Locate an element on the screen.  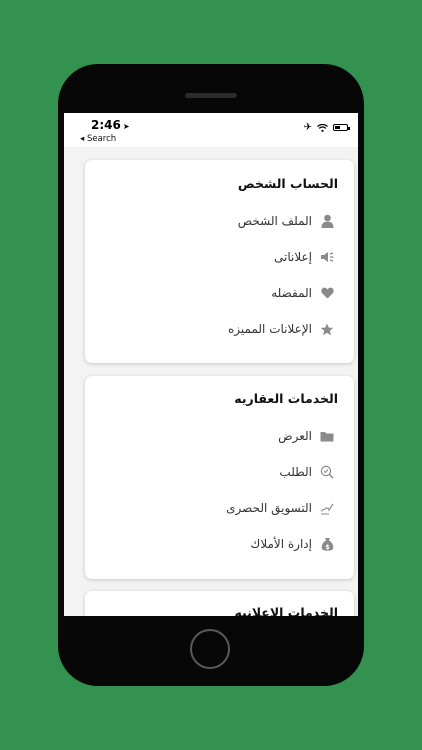
menu-item-favorites: المفضله is located at coordinates (302, 293).